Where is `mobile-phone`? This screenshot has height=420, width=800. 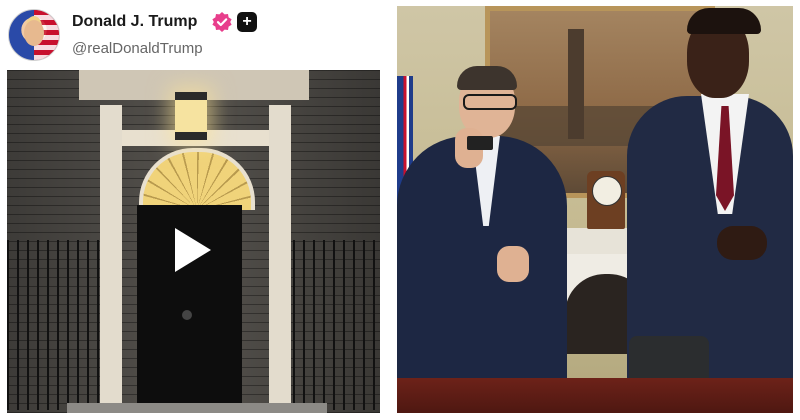
mobile-phone is located at coordinates (480, 143).